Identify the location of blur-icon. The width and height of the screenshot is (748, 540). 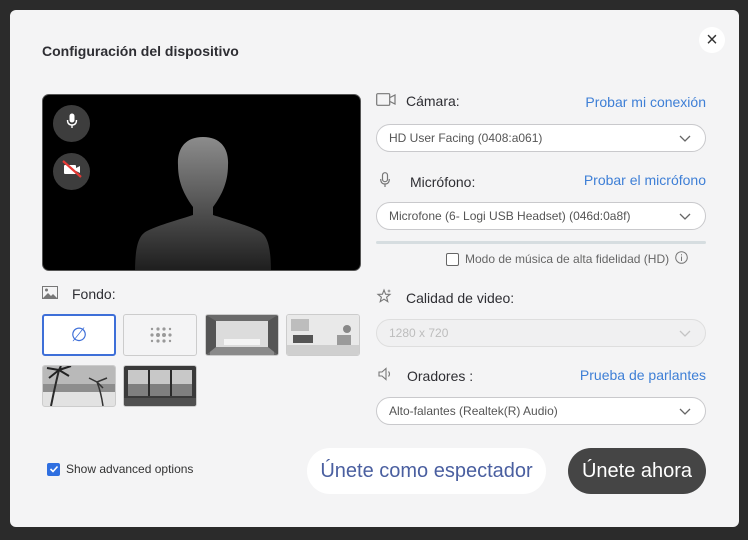
(161, 335).